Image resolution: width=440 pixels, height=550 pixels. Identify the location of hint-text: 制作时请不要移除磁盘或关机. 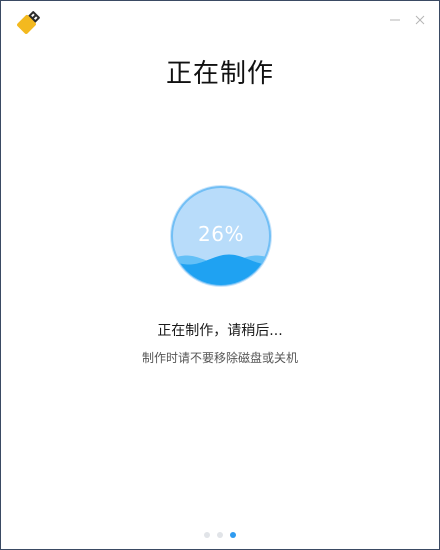
(219, 358).